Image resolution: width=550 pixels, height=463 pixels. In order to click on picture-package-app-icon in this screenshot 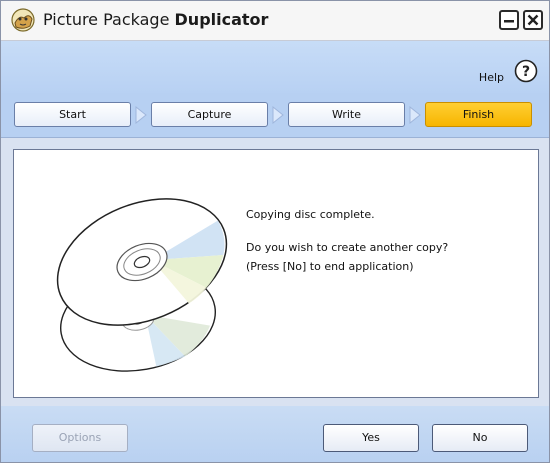, I will do `click(23, 20)`.